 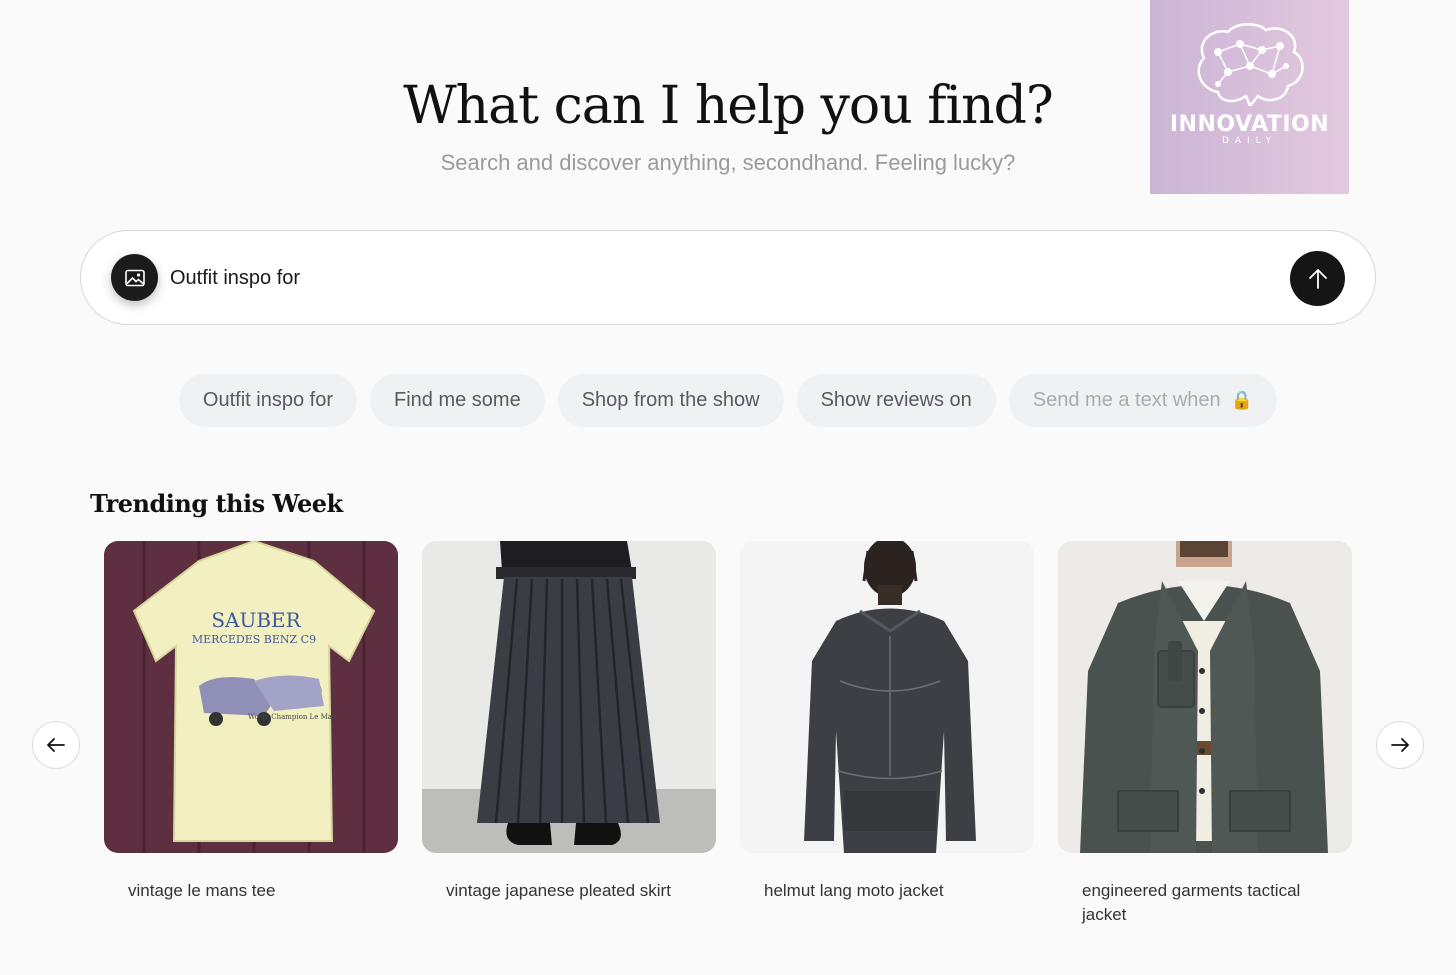 I want to click on product-card: helmut lang moto jacket, so click(x=887, y=722).